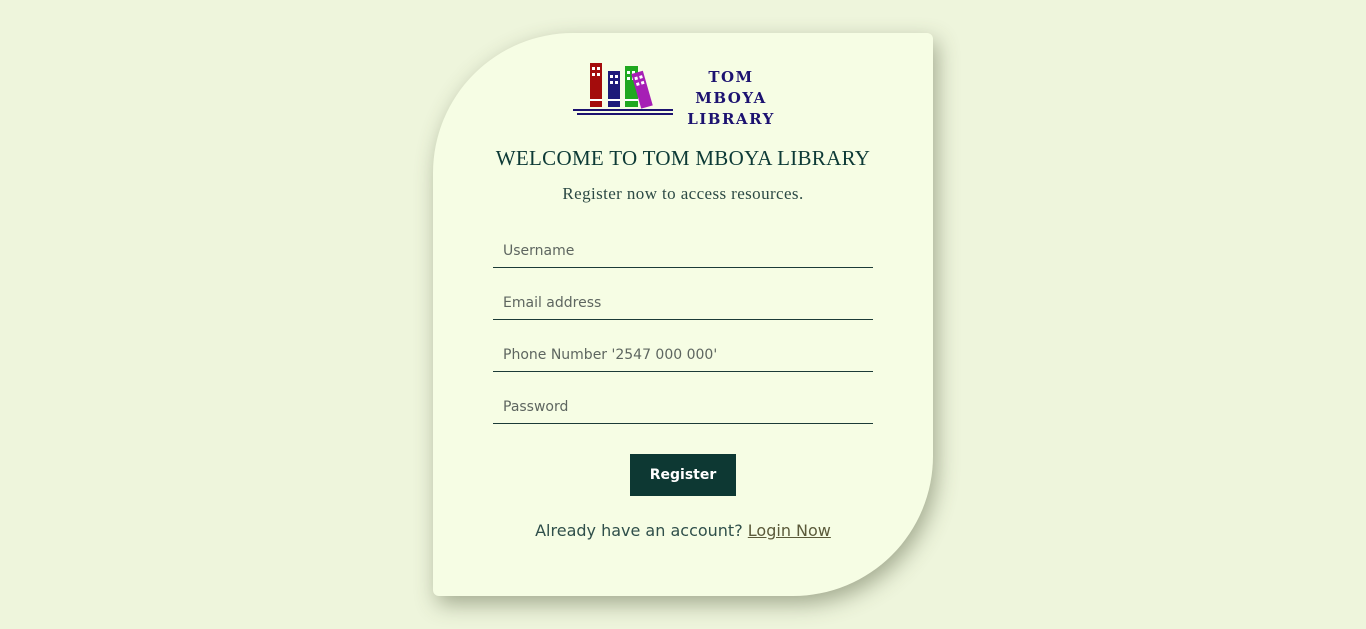  I want to click on logo-wordmark: TOM MBOYA LIBRARY, so click(731, 98).